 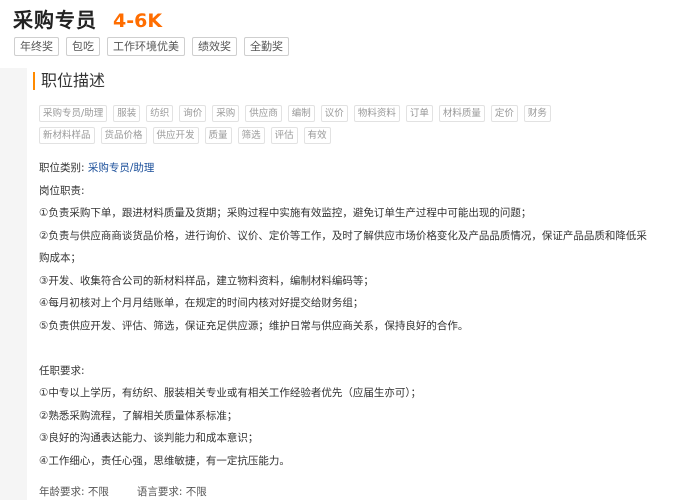 I want to click on benefit-tag: 年终奖, so click(x=36, y=46).